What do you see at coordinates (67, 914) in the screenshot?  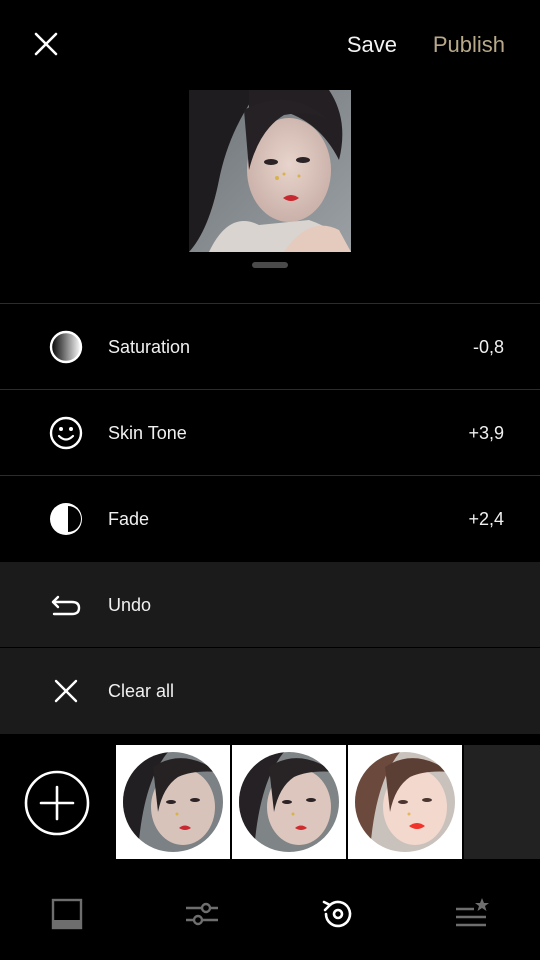 I see `presets-icon` at bounding box center [67, 914].